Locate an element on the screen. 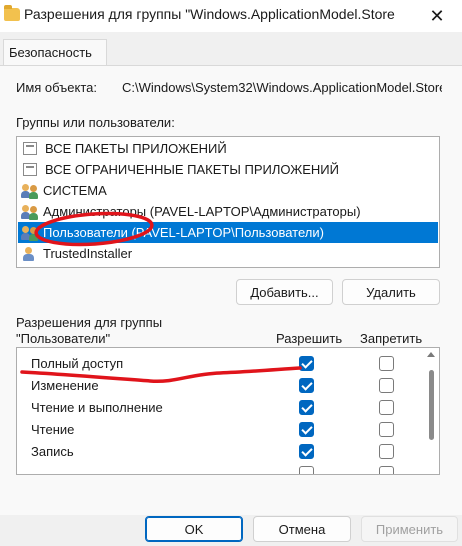 The height and width of the screenshot is (546, 462). list-item-users: Пользователи (PAVEL-LAPTOP\Пользователи) is located at coordinates (228, 232).